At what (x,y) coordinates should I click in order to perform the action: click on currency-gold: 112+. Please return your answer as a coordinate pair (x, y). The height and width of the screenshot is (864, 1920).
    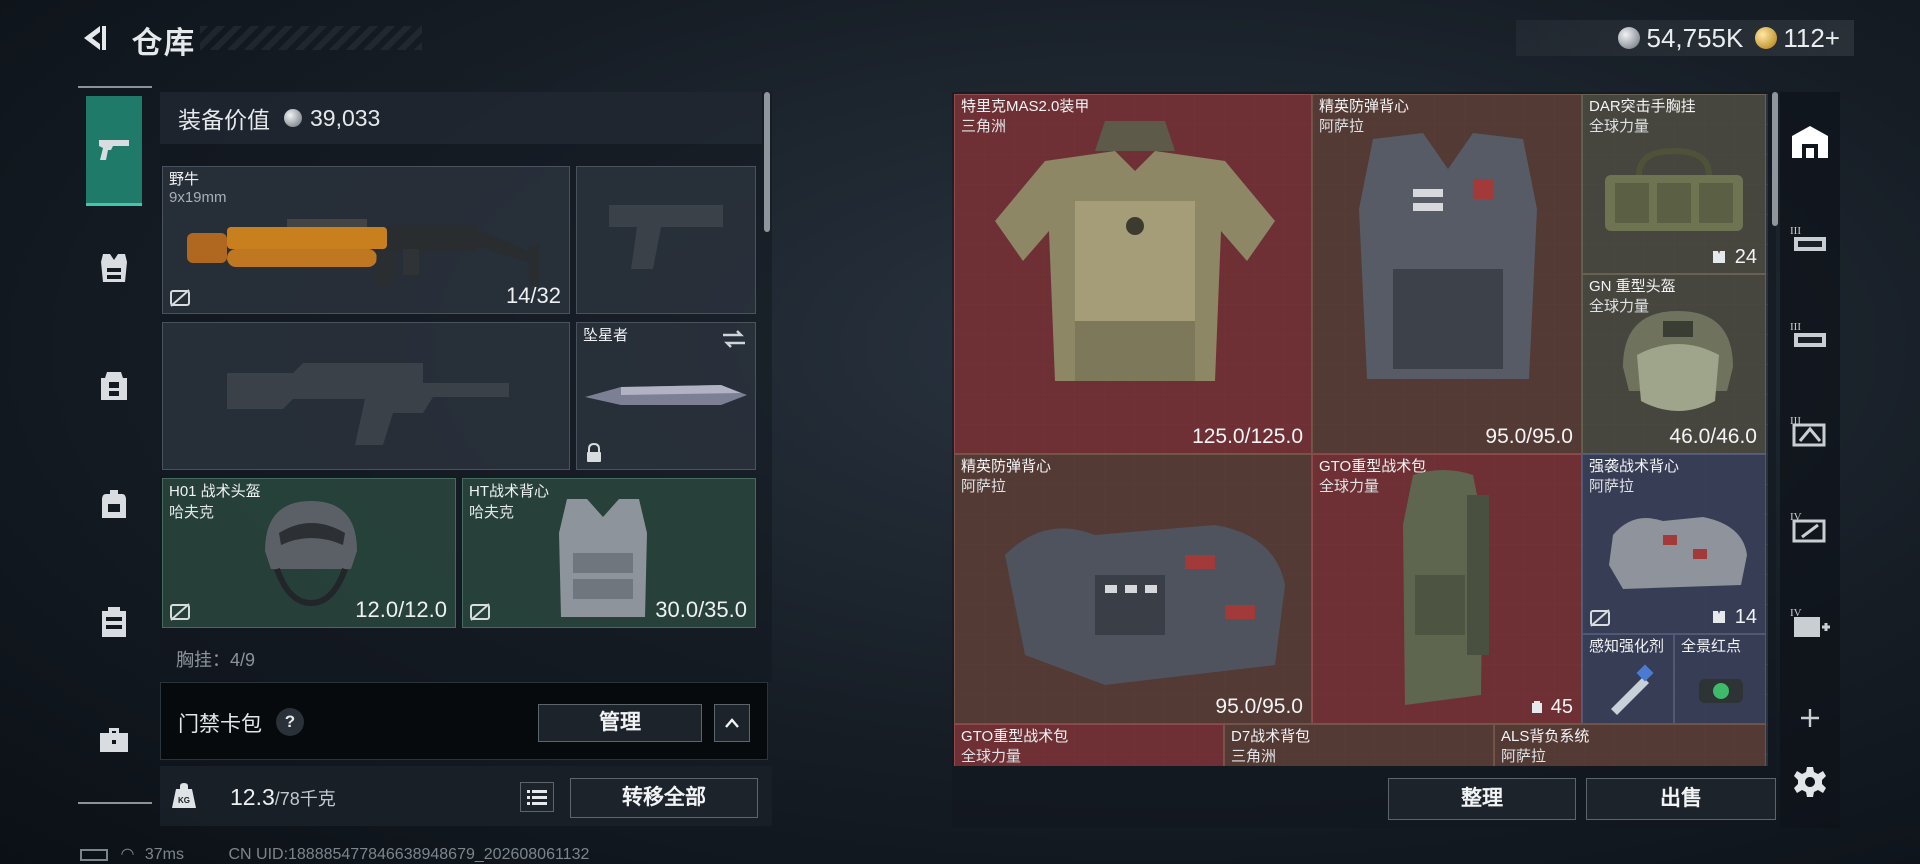
    Looking at the image, I should click on (1797, 38).